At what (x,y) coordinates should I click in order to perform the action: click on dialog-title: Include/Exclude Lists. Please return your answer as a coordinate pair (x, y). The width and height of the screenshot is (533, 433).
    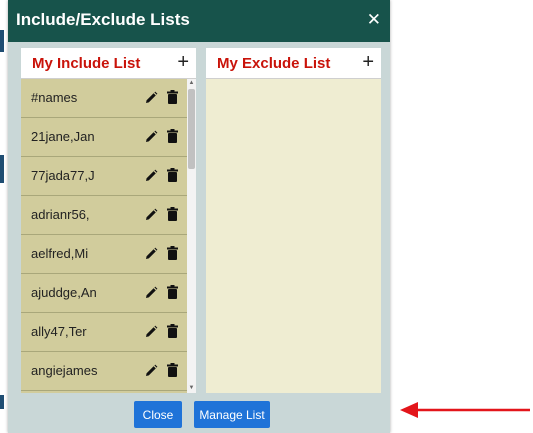
    Looking at the image, I should click on (103, 19).